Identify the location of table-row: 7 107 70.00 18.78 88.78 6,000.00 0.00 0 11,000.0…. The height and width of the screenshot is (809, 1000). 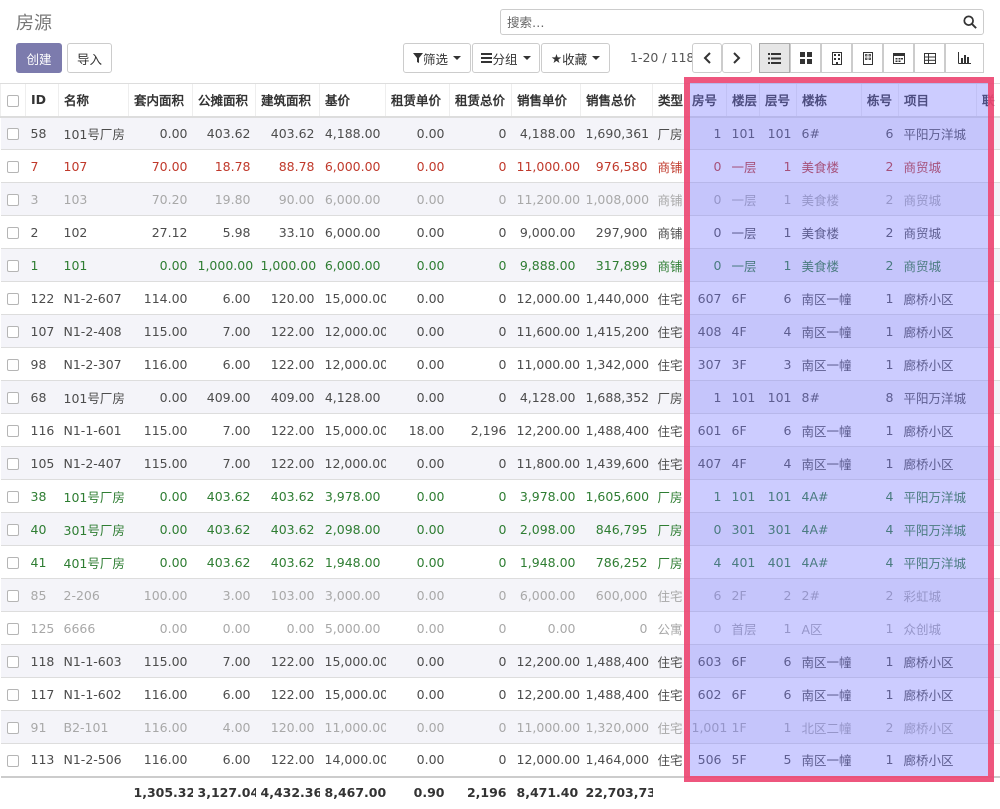
(500, 166).